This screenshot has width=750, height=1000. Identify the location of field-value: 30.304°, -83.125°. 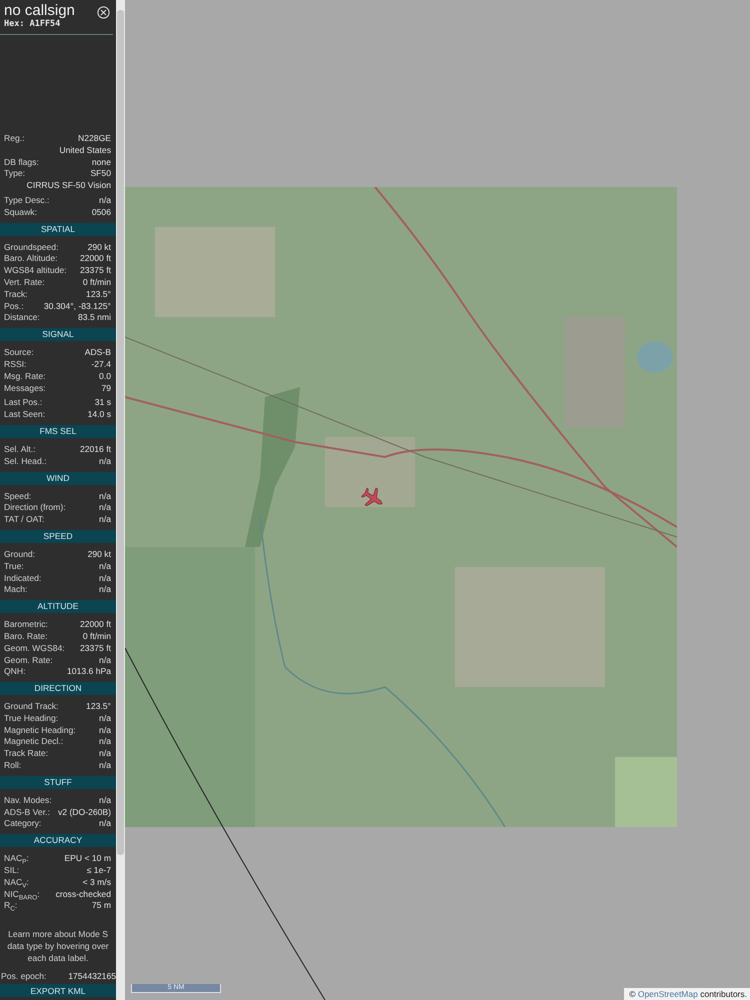
(77, 306).